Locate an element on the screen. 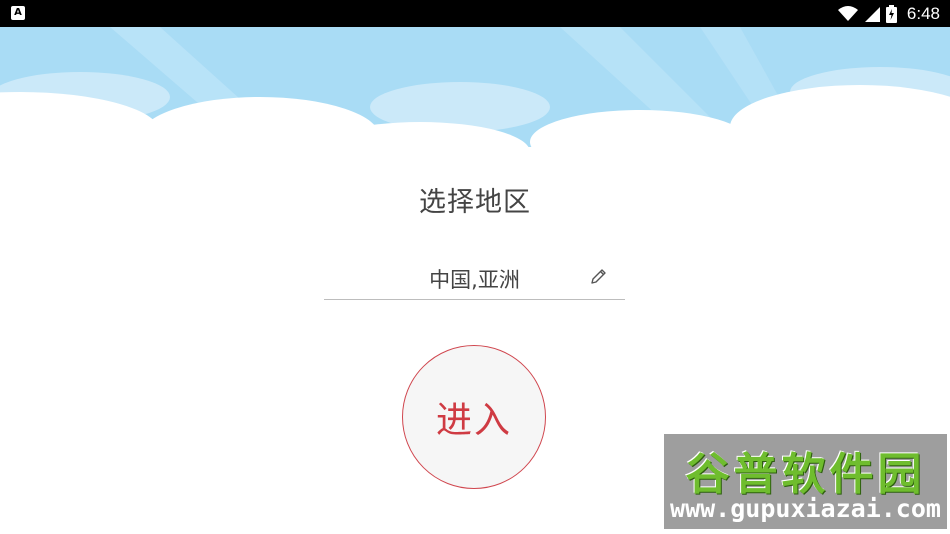  battery-icon is located at coordinates (891, 13).